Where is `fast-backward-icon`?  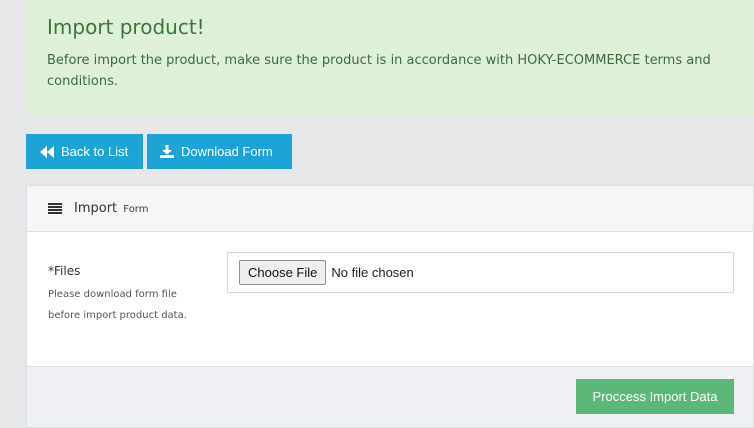 fast-backward-icon is located at coordinates (47, 151).